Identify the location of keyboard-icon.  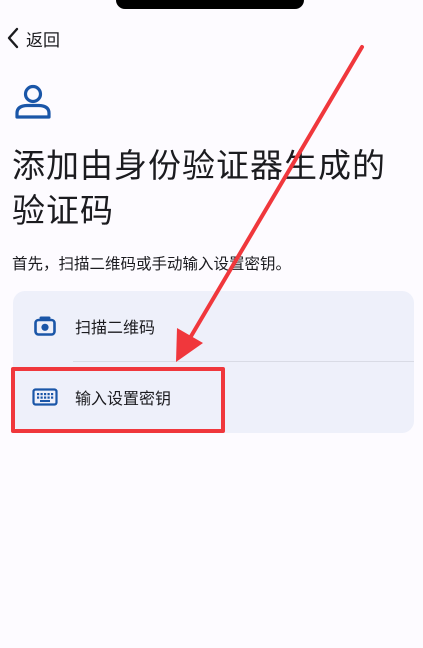
(45, 397).